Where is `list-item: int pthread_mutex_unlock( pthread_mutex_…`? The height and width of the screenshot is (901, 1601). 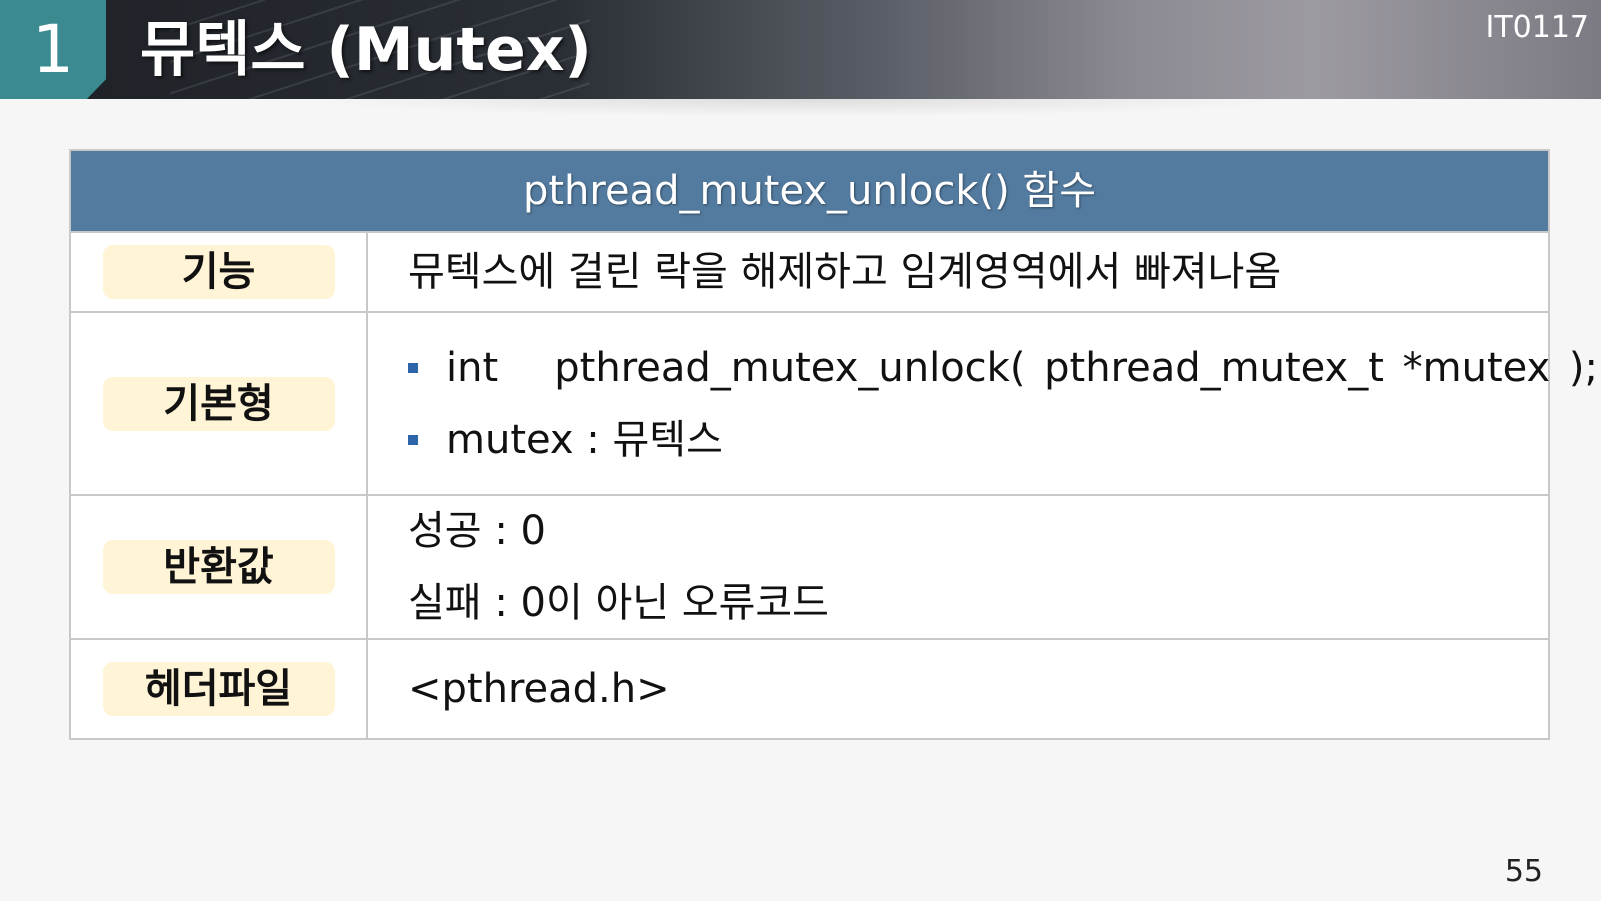
list-item: int pthread_mutex_unlock( pthread_mutex_… is located at coordinates (1003, 368).